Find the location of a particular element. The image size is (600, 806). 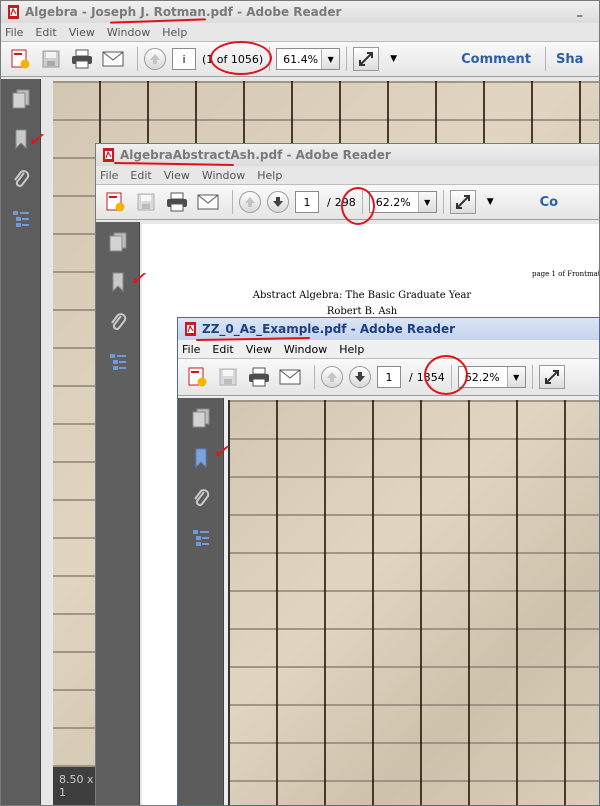

create-pdf-icon is located at coordinates (20, 59).